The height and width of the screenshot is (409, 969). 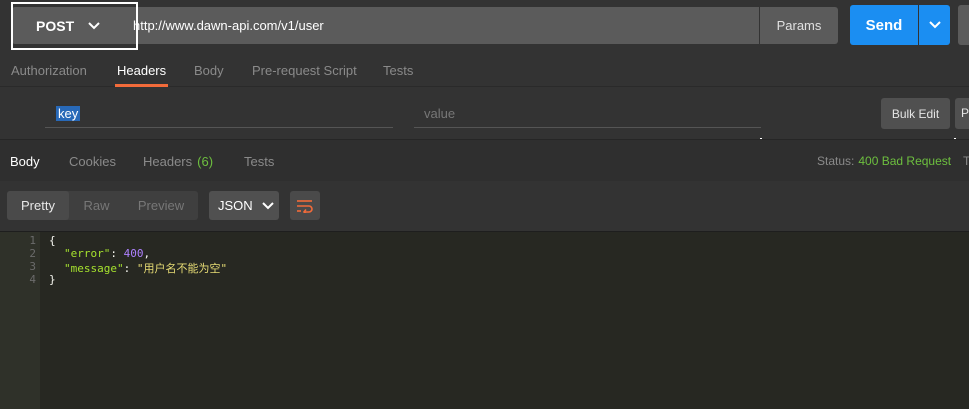 What do you see at coordinates (799, 25) in the screenshot?
I see `params-button: Params` at bounding box center [799, 25].